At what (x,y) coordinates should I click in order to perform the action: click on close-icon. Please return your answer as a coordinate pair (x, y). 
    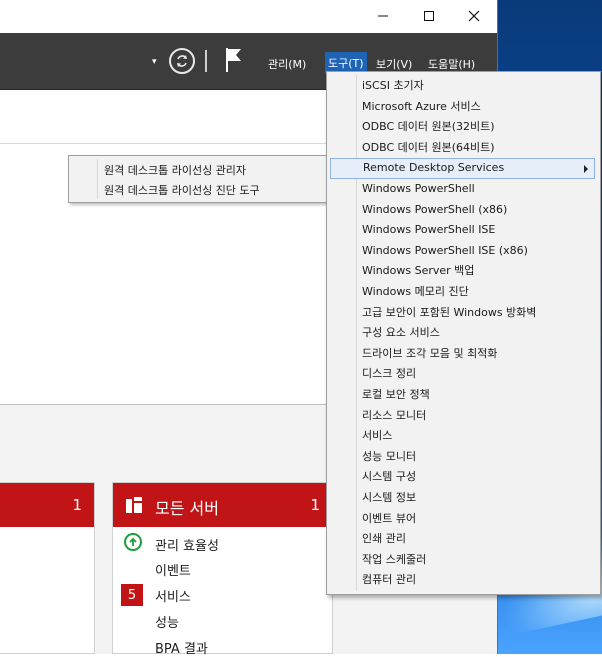
    Looking at the image, I should click on (474, 16).